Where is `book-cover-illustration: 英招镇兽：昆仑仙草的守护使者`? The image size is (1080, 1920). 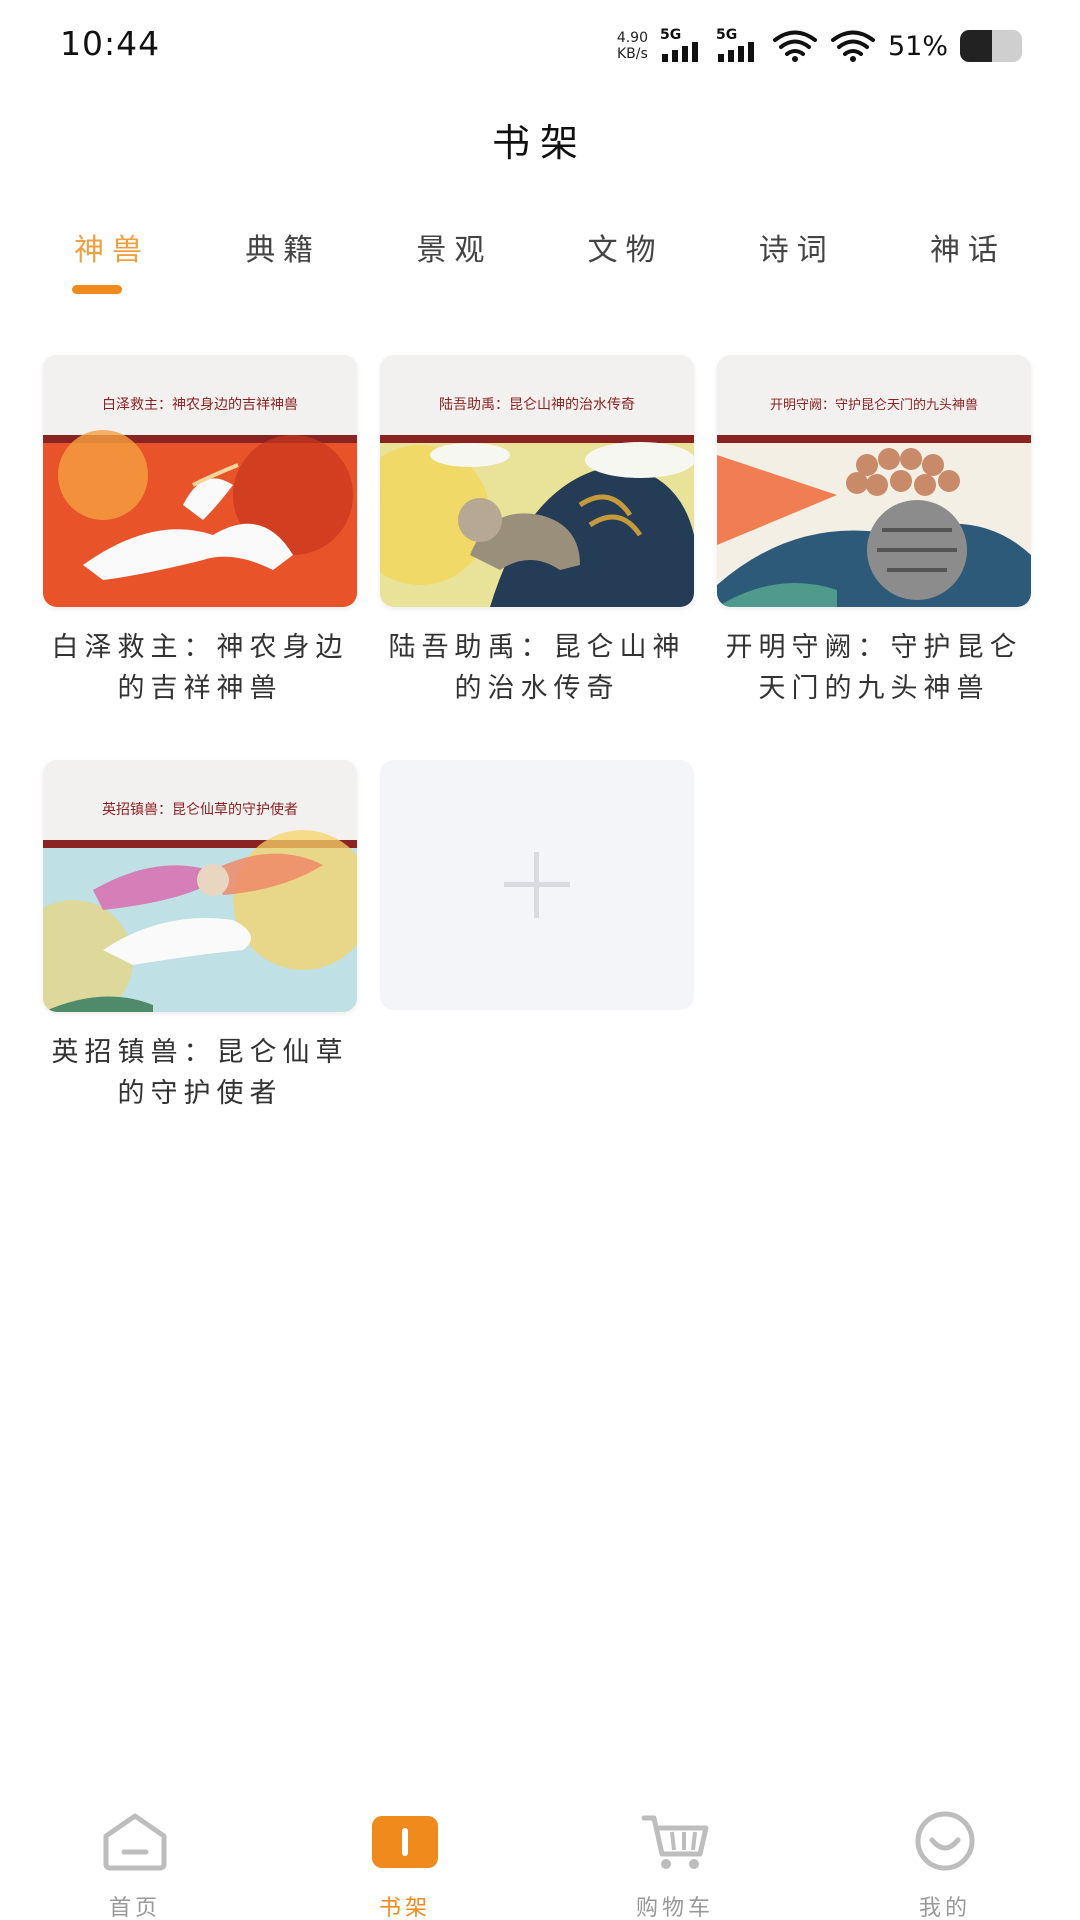 book-cover-illustration: 英招镇兽：昆仑仙草的守护使者 is located at coordinates (200, 886).